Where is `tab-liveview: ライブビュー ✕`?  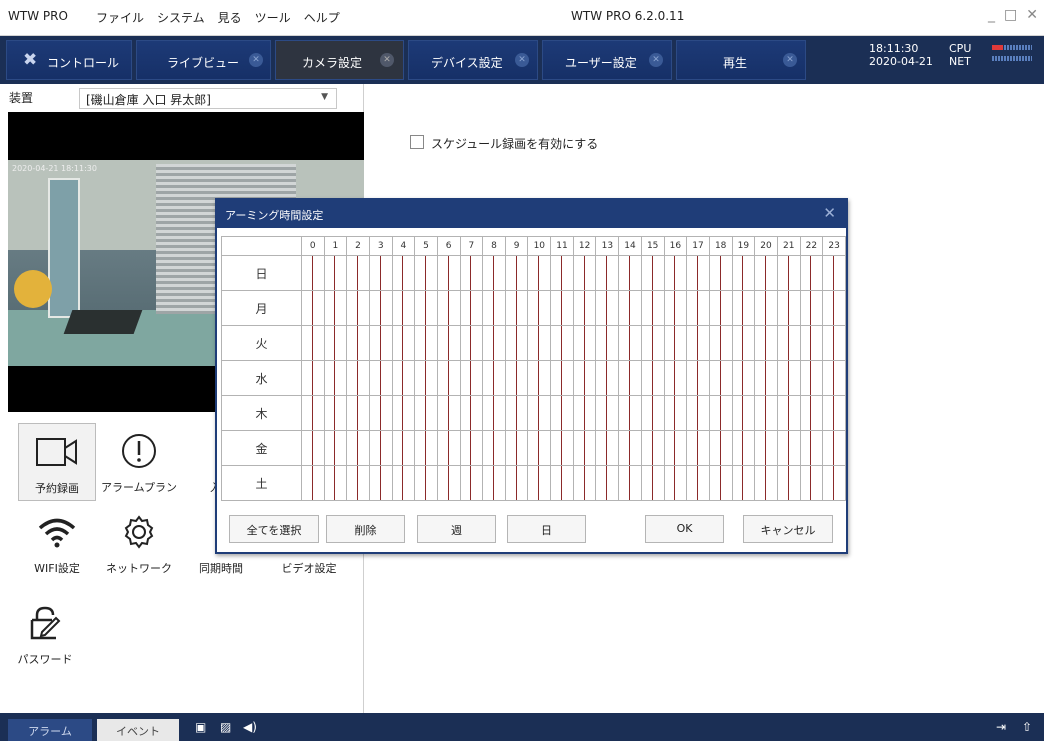 tab-liveview: ライブビュー ✕ is located at coordinates (203, 60).